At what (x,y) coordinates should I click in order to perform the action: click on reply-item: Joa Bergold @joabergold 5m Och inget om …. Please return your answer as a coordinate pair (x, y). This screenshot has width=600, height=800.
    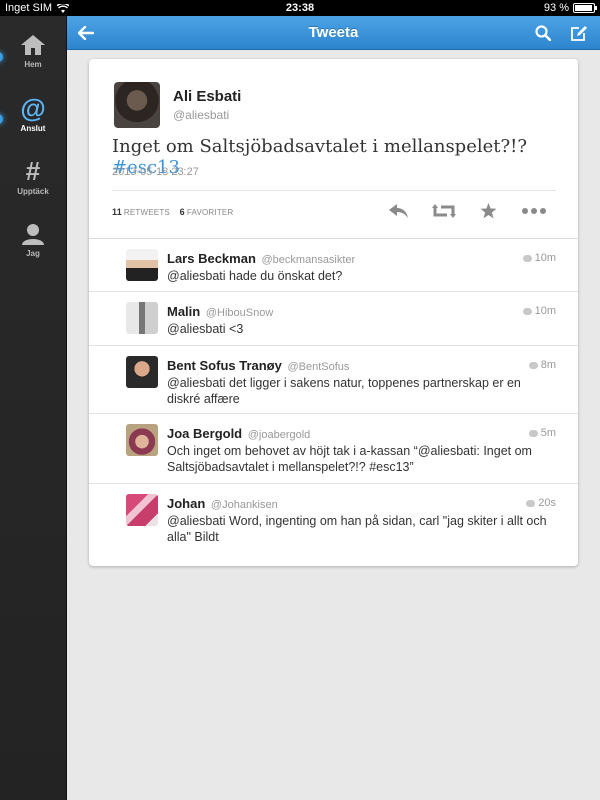
    Looking at the image, I should click on (333, 449).